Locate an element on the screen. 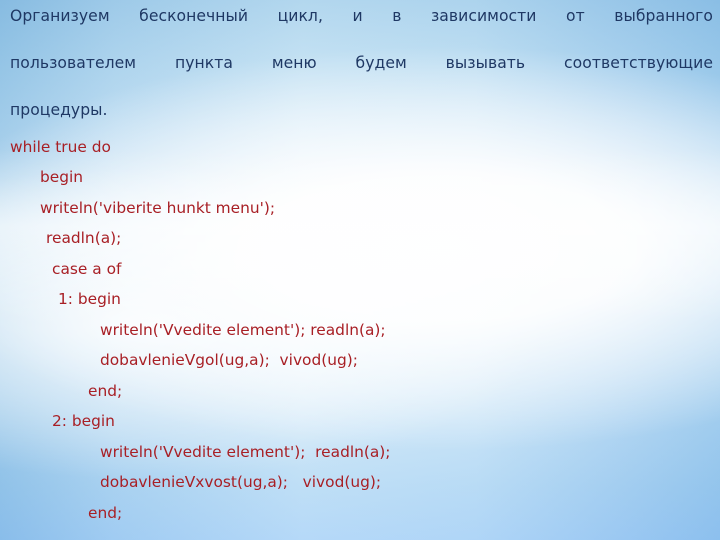  code-line: while true do is located at coordinates (60, 146).